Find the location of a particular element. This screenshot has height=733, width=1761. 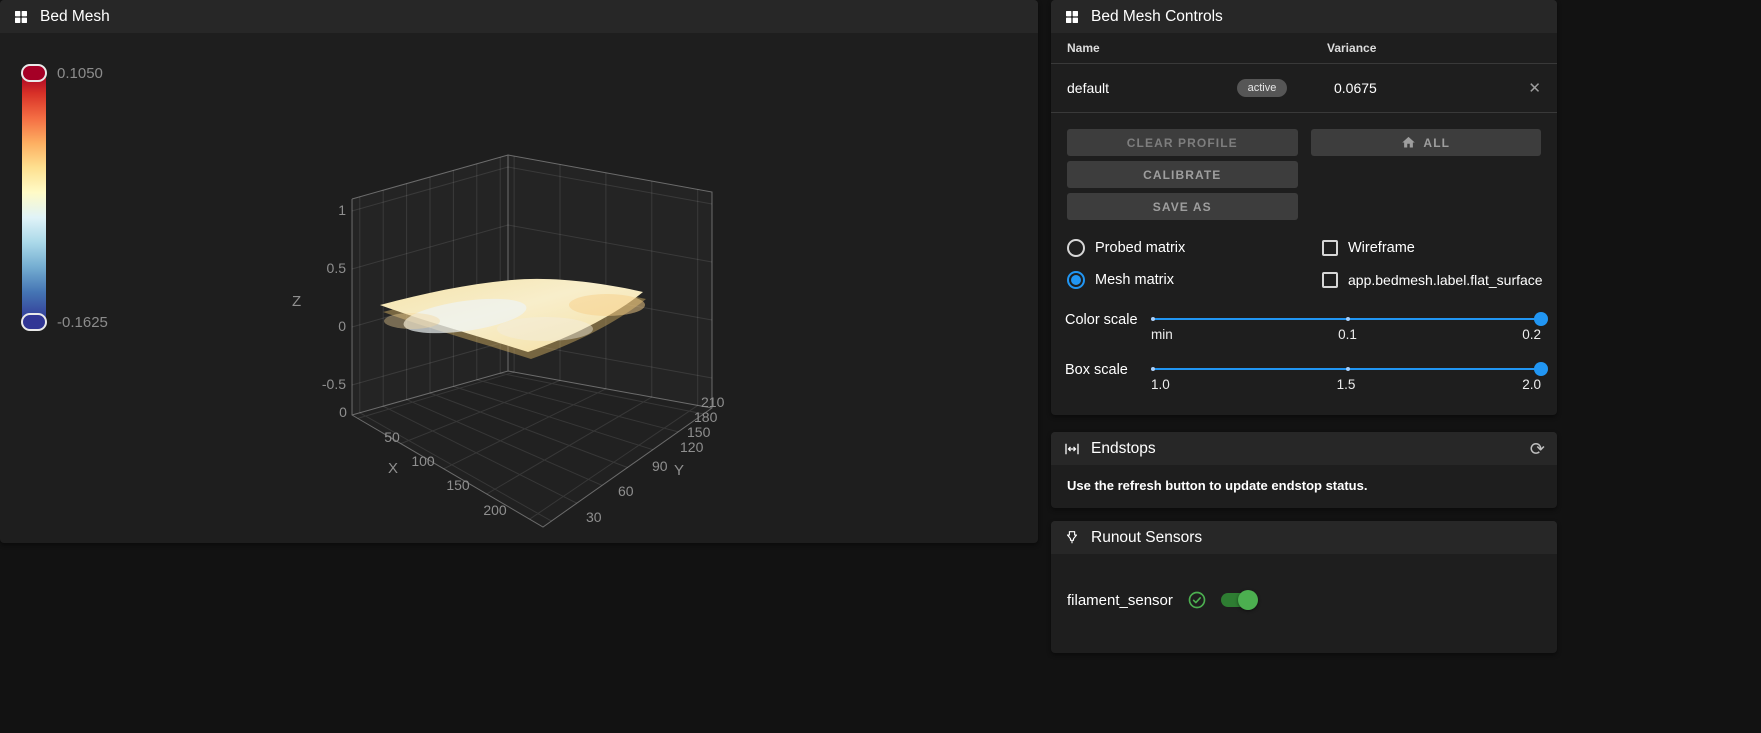

clear-profile-button: CLEAR PROFILE is located at coordinates (1182, 142).